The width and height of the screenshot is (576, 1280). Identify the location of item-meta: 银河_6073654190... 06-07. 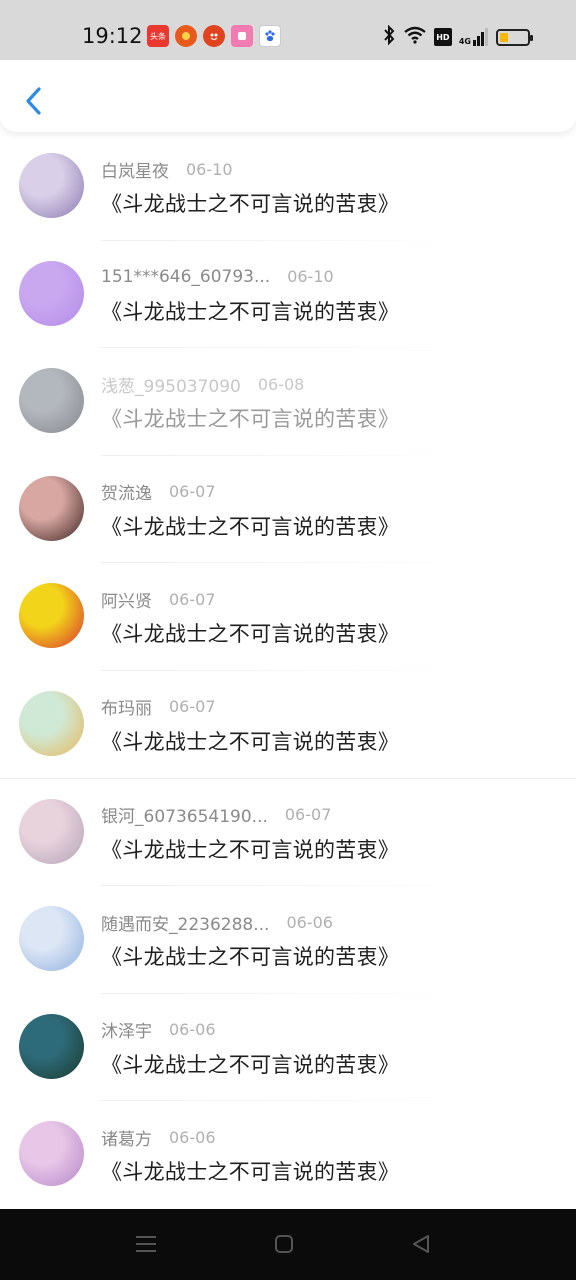
(216, 815).